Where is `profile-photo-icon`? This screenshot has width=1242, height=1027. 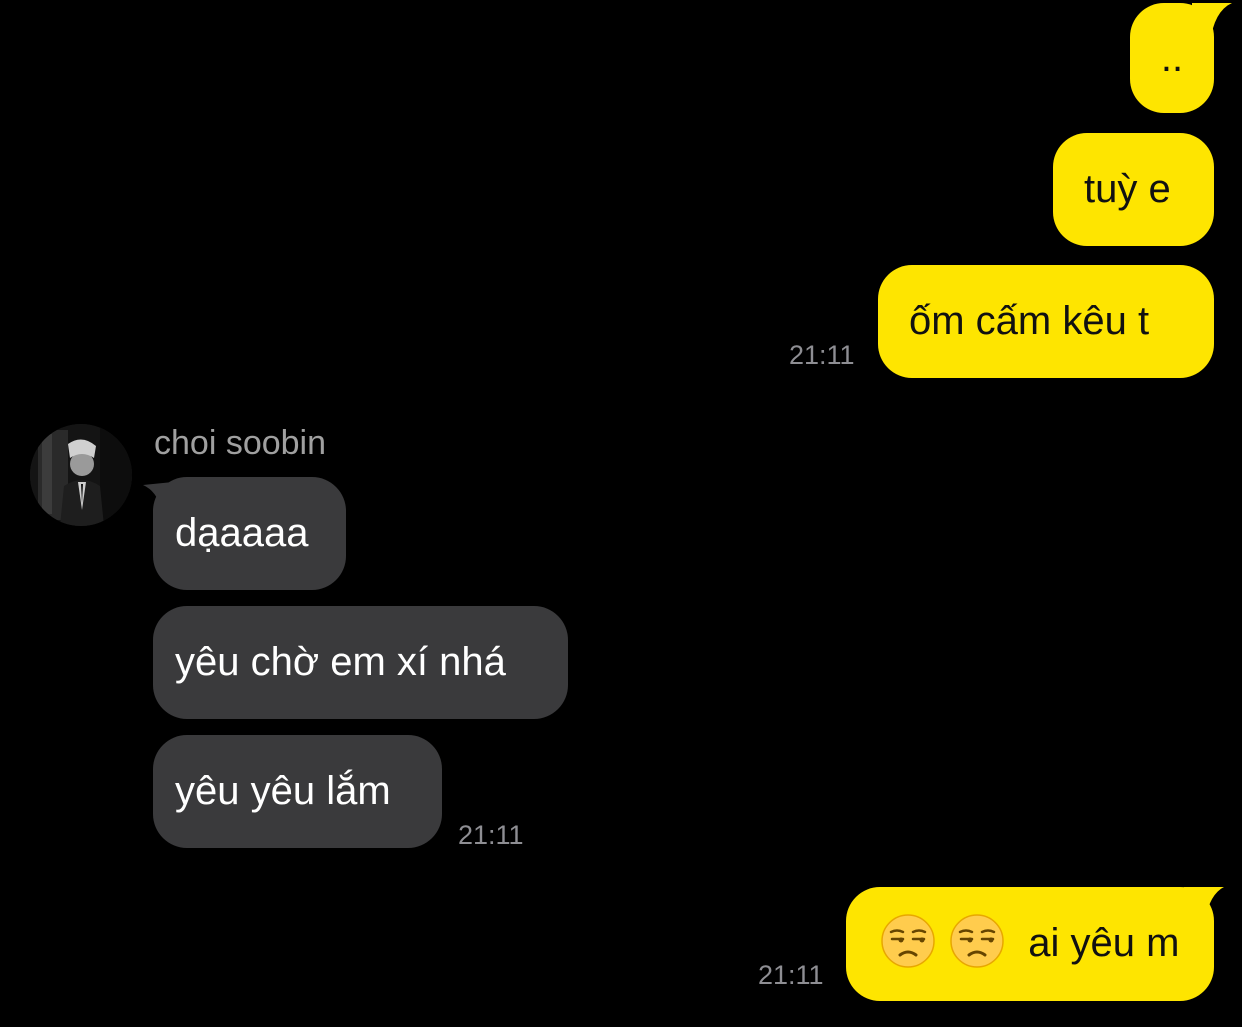 profile-photo-icon is located at coordinates (81, 475).